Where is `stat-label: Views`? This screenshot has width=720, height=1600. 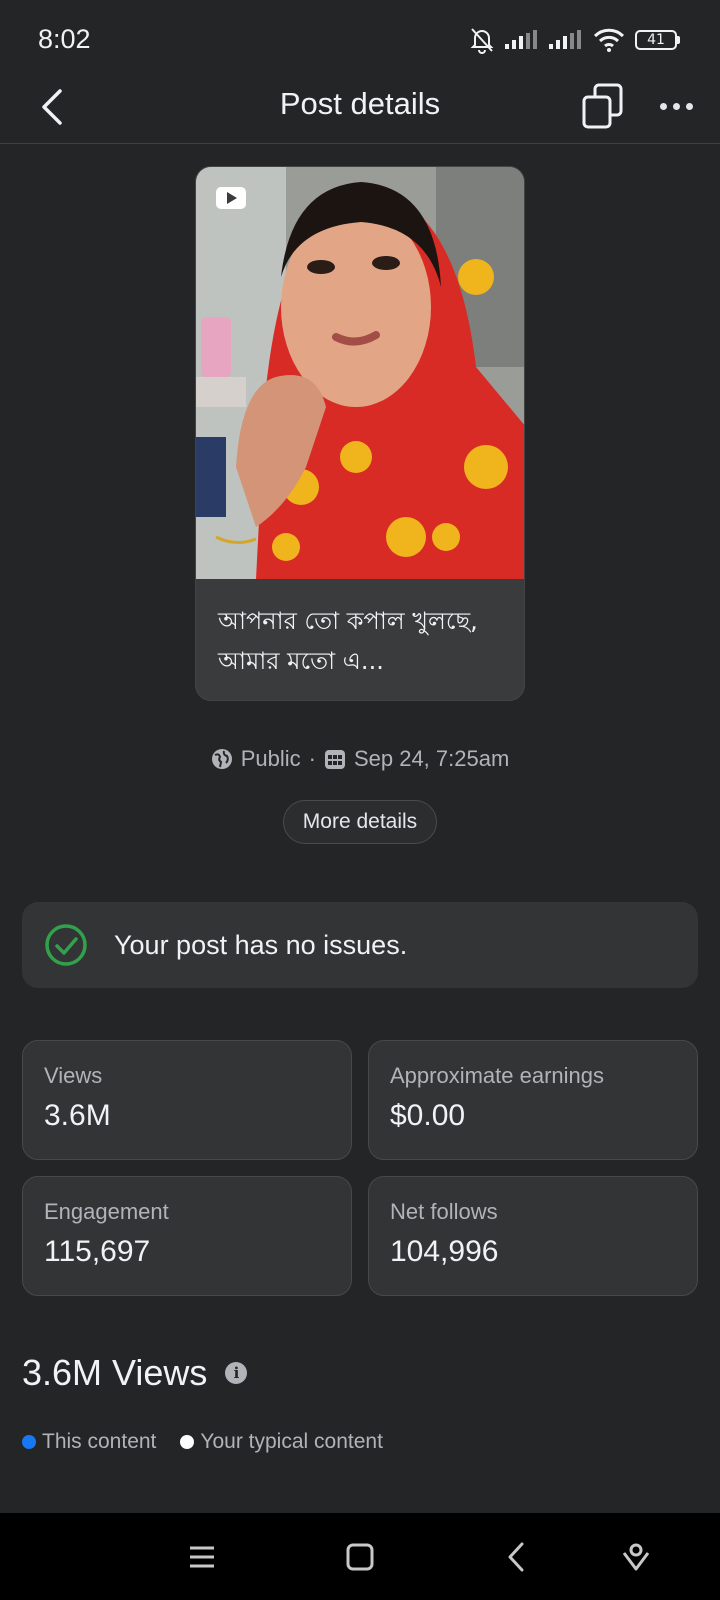
stat-label: Views is located at coordinates (73, 1075).